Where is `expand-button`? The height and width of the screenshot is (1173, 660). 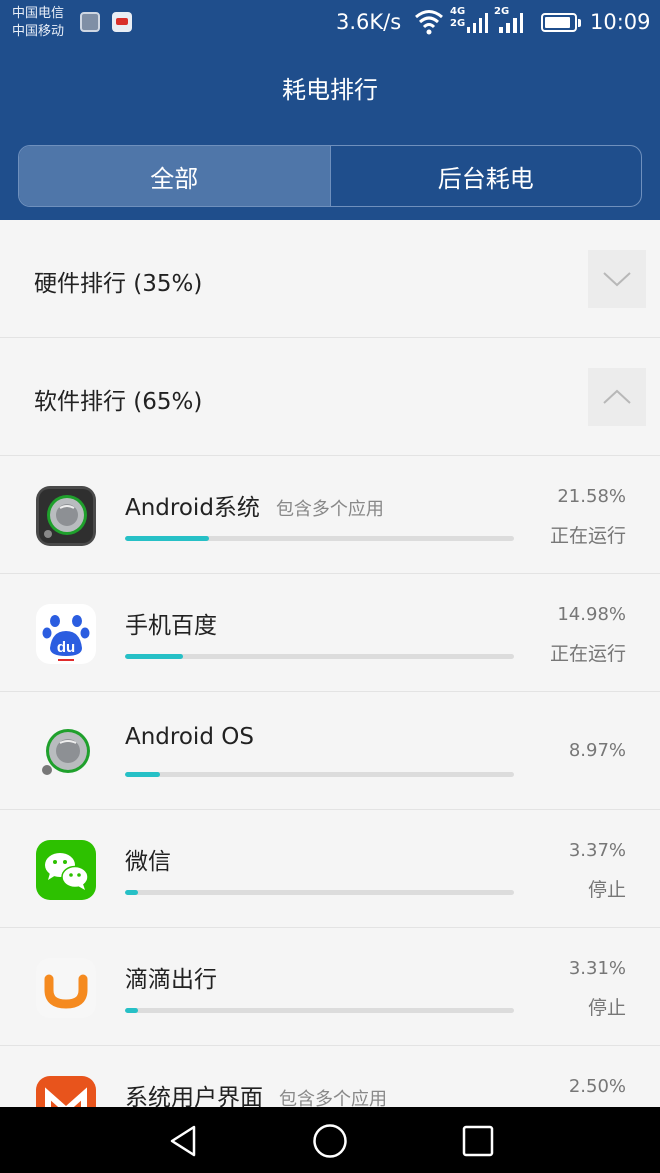
expand-button is located at coordinates (617, 279).